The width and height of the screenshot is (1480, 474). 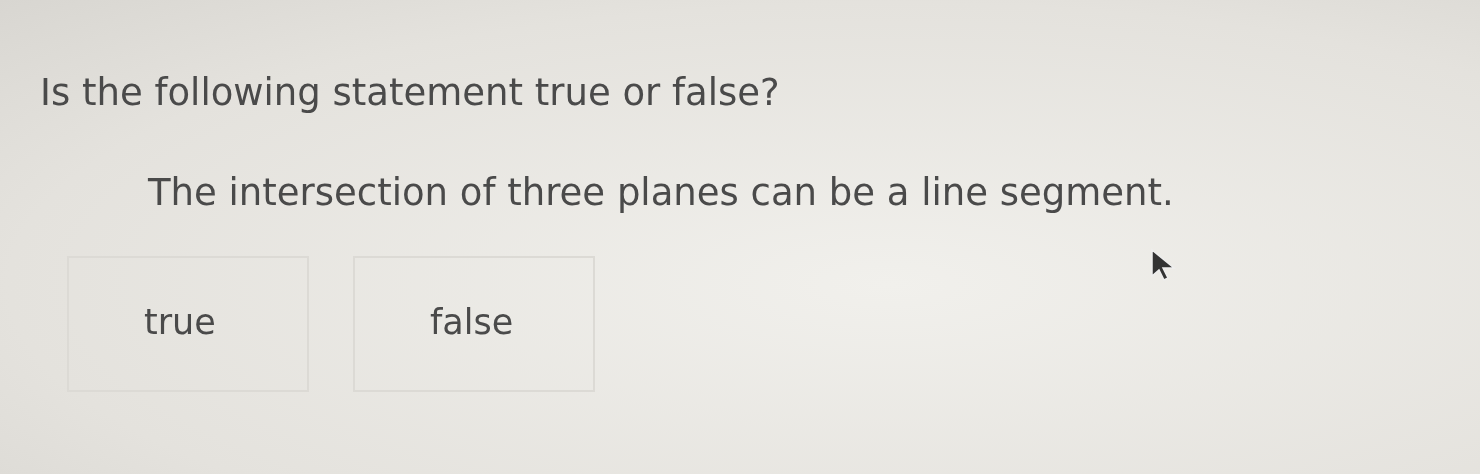 I want to click on statement-text: The intersection of three planes can be a line segment., so click(x=661, y=193).